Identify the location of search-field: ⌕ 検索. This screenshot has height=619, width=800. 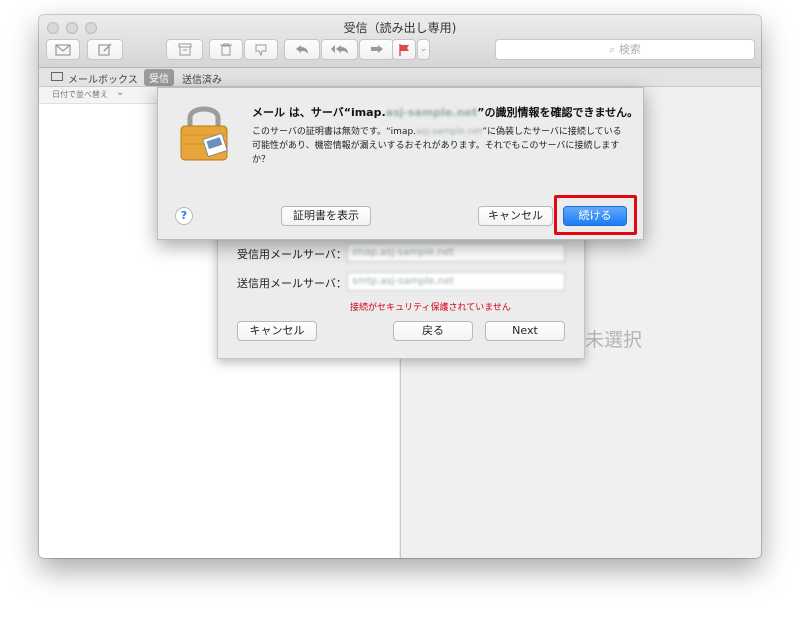
(625, 49).